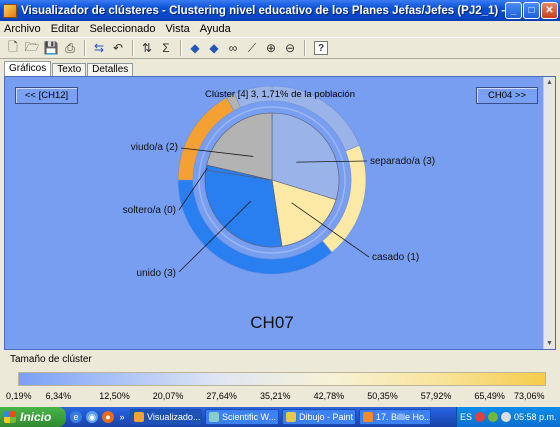 This screenshot has height=427, width=560. I want to click on scroll-up-icon: ▲, so click(549, 82).